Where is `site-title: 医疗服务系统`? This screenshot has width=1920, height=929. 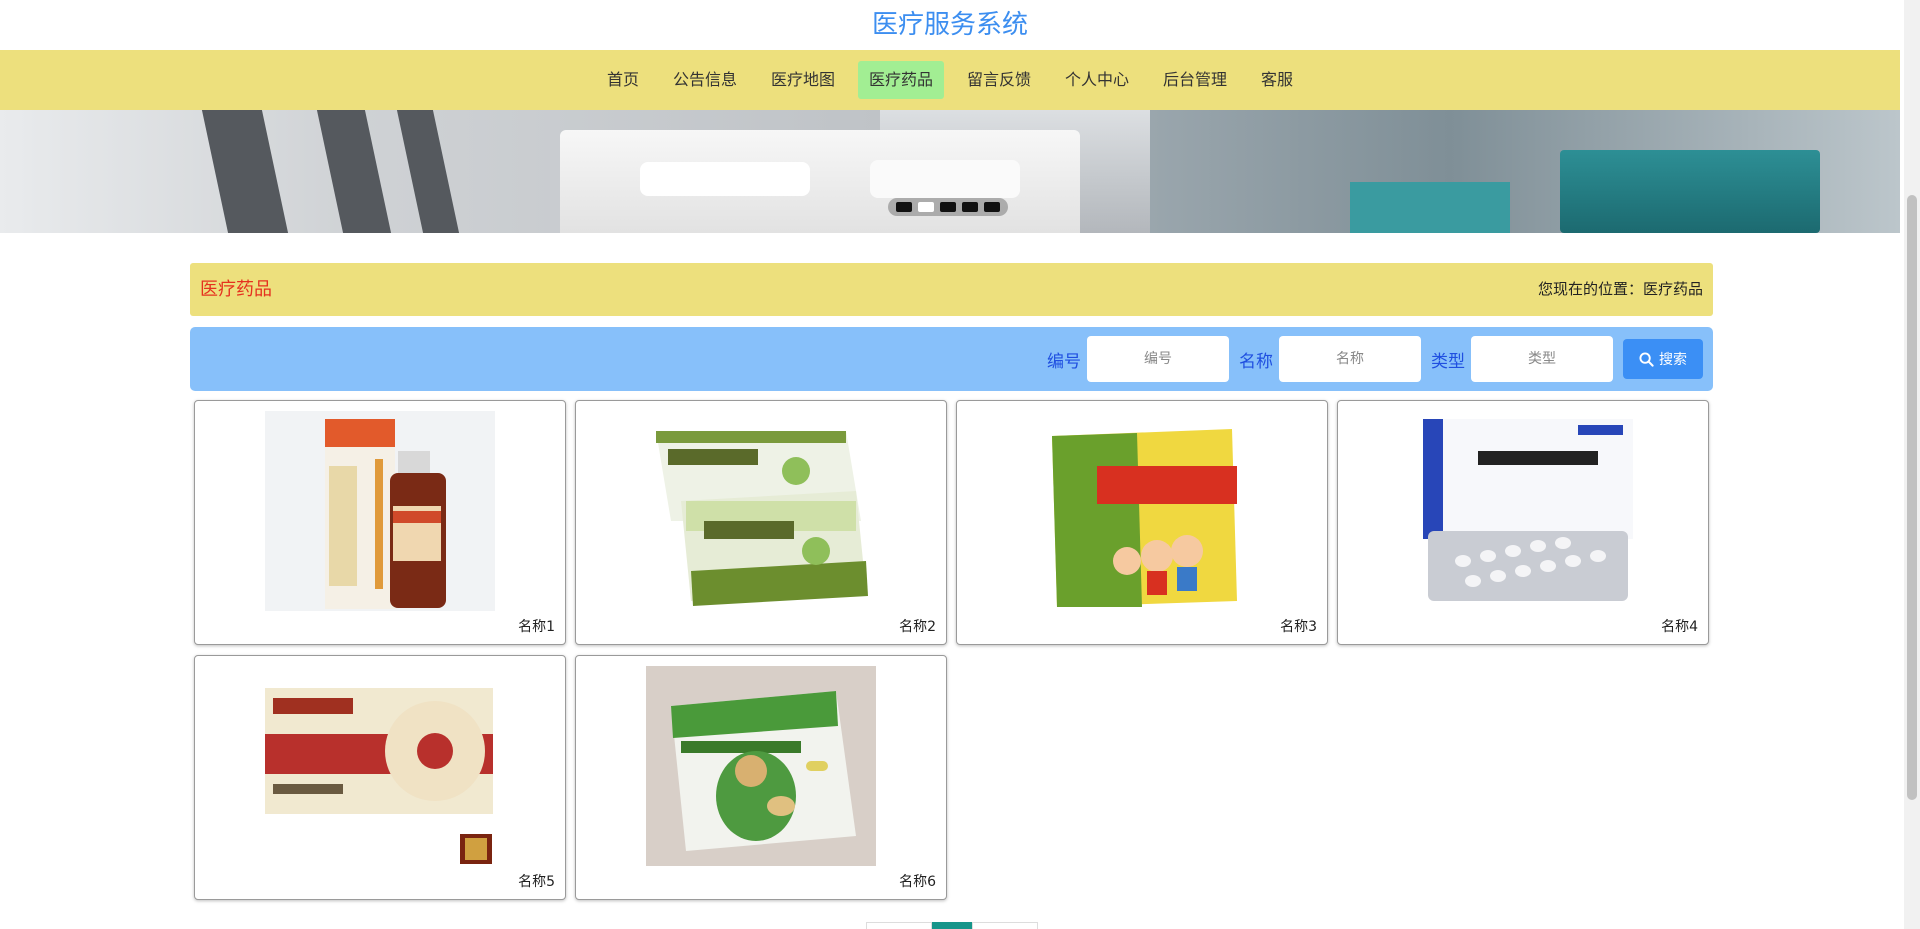 site-title: 医疗服务系统 is located at coordinates (949, 25).